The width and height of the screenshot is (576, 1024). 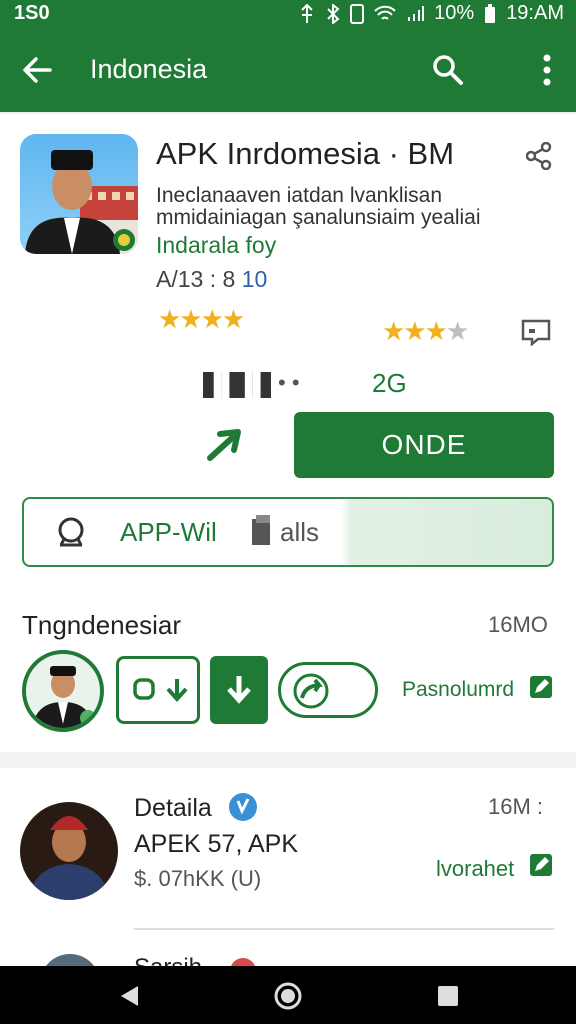 What do you see at coordinates (305, 153) in the screenshot?
I see `app-title: APK Inrdomesia · BM` at bounding box center [305, 153].